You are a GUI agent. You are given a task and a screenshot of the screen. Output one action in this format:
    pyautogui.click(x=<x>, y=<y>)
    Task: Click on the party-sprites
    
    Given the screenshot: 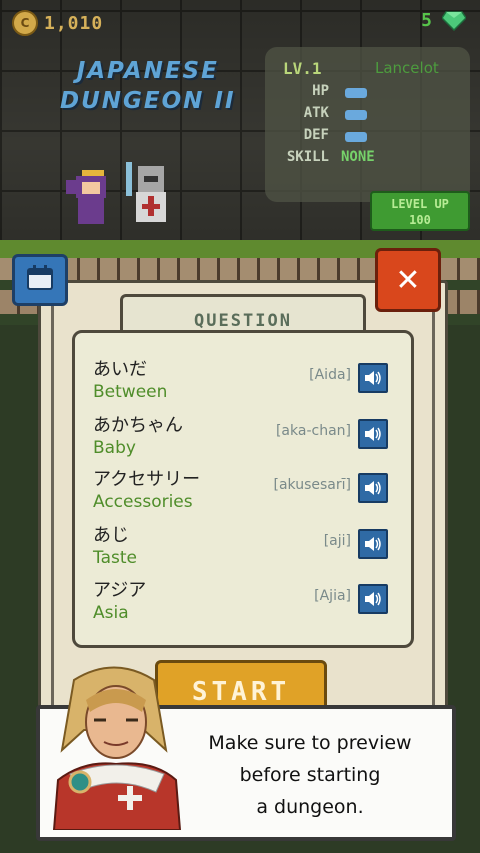 What is the action you would take?
    pyautogui.click(x=122, y=199)
    